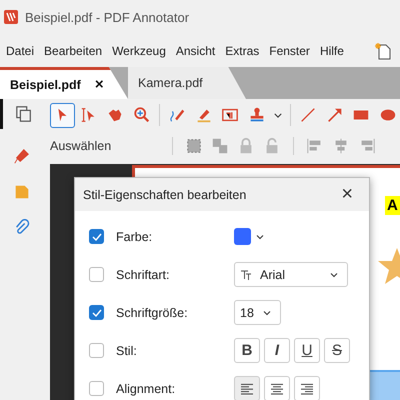  I want to click on align-right-icon, so click(307, 389).